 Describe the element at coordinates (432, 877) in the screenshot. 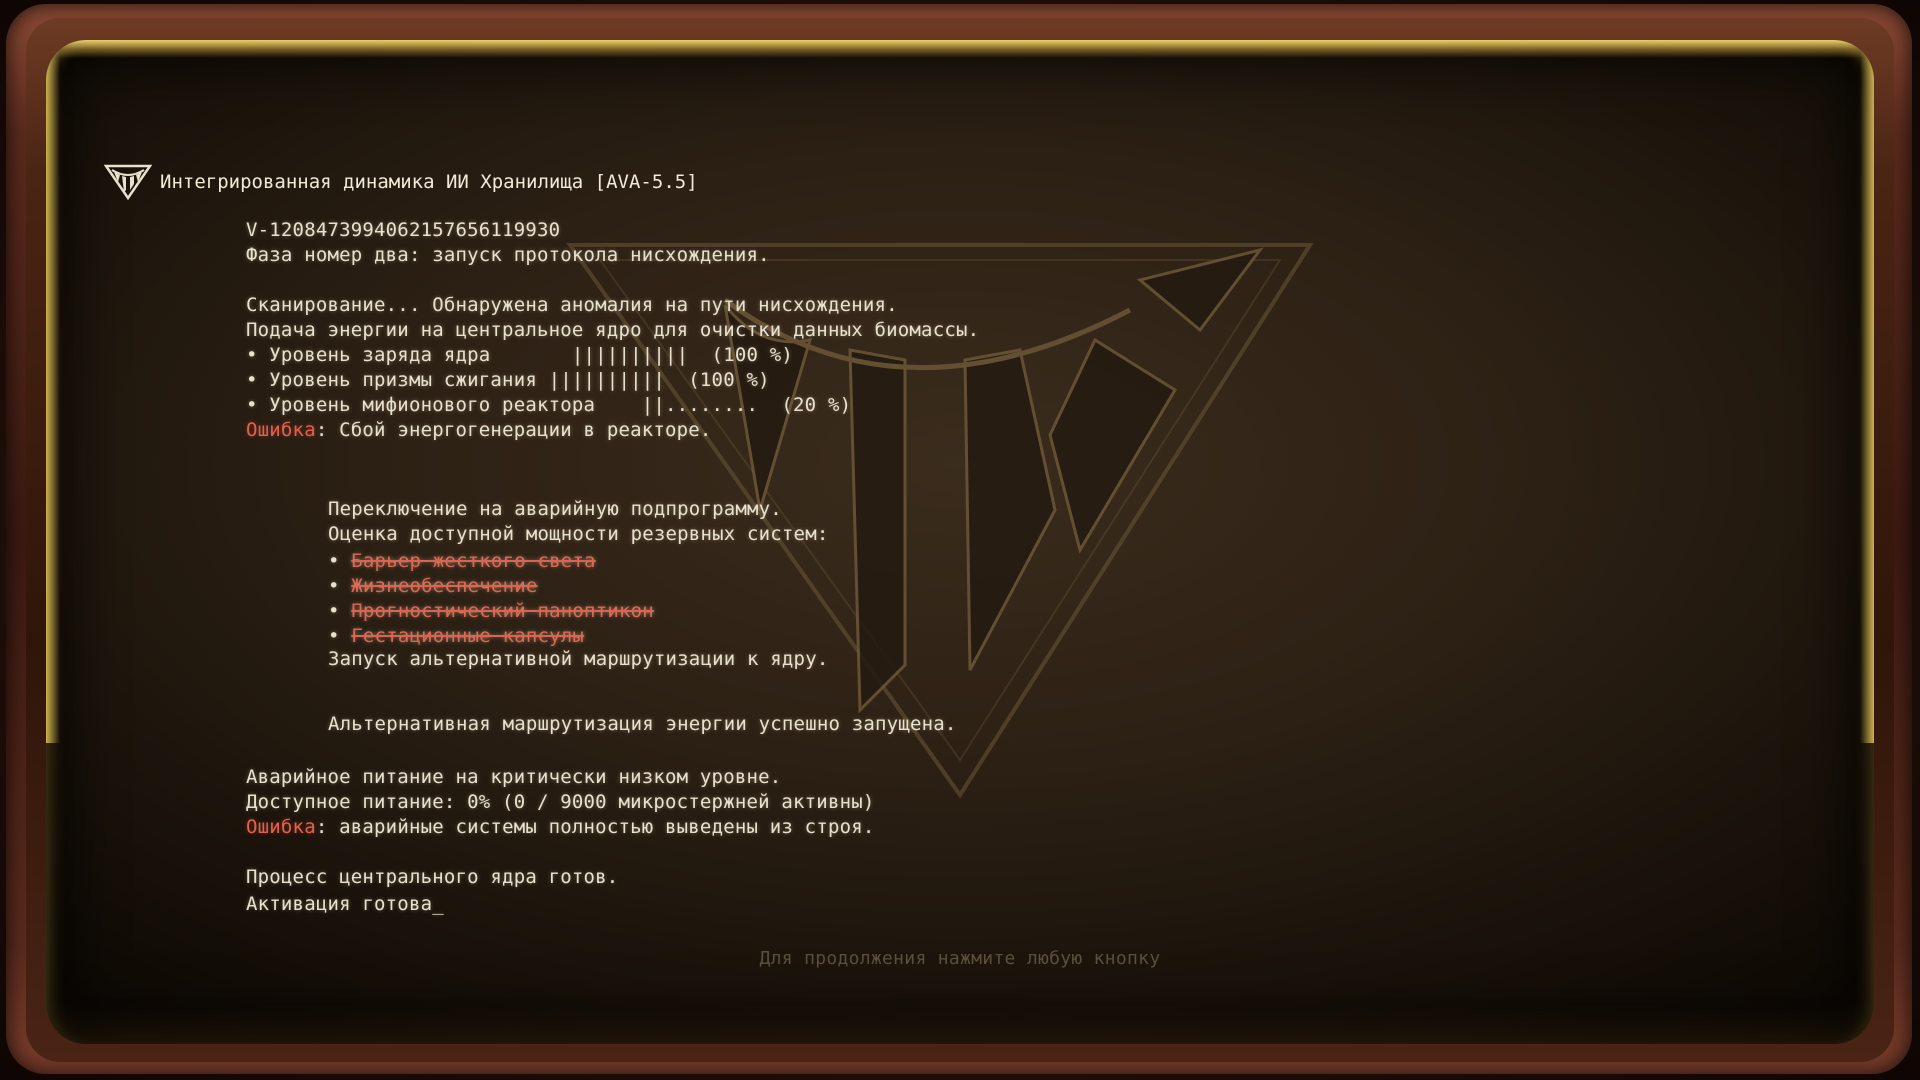

I see `core-ready-line: Процесс центрального ядра готов.` at that location.